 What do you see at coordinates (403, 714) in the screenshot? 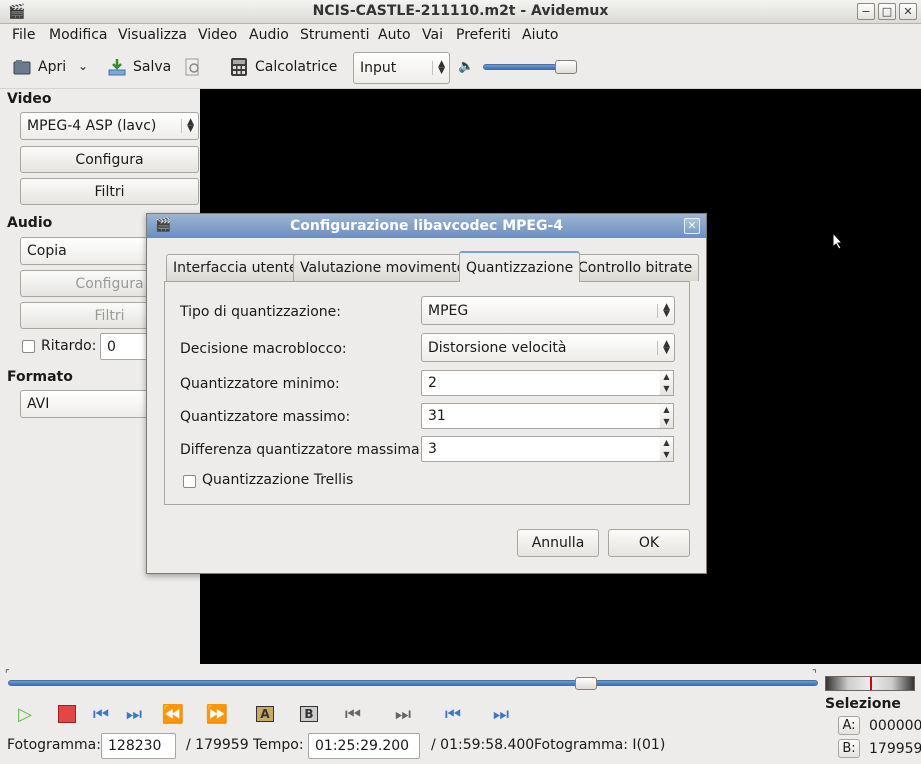
I see `goto-marker-b-button: ⏭` at bounding box center [403, 714].